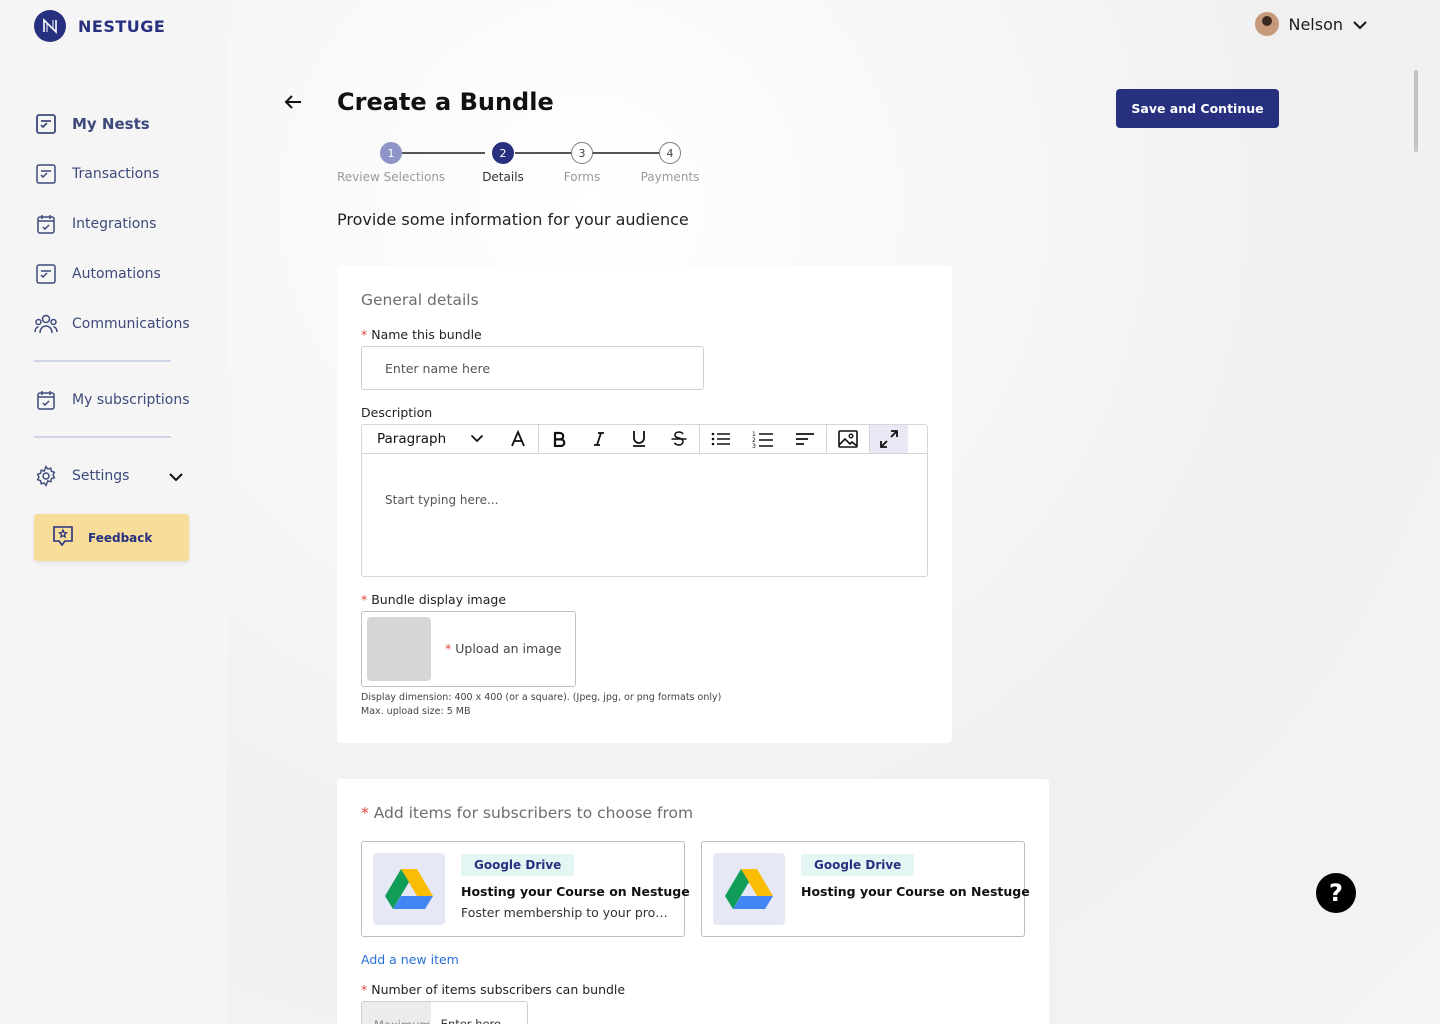  I want to click on sidebar-item-my-subscriptions: My subscriptions, so click(119, 400).